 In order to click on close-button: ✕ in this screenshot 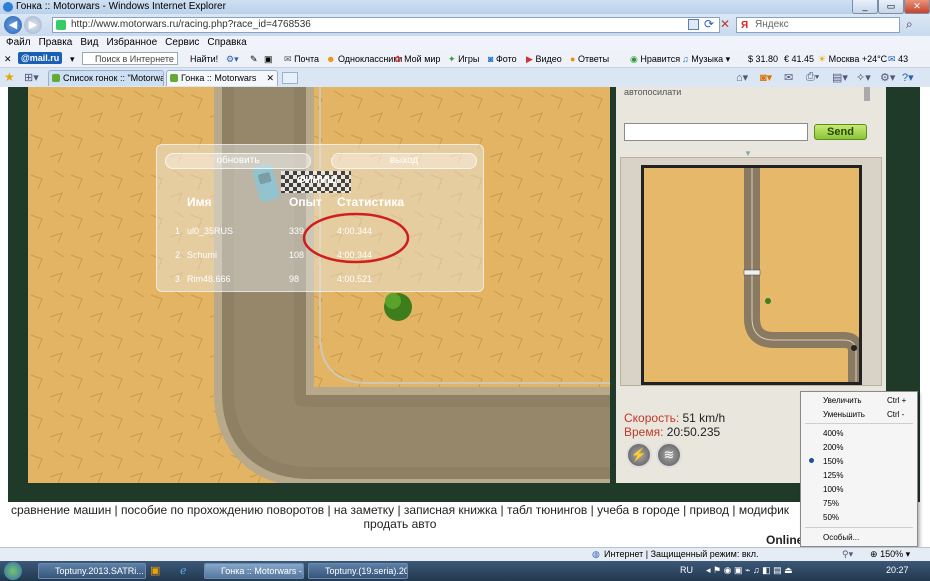, I will do `click(917, 7)`.